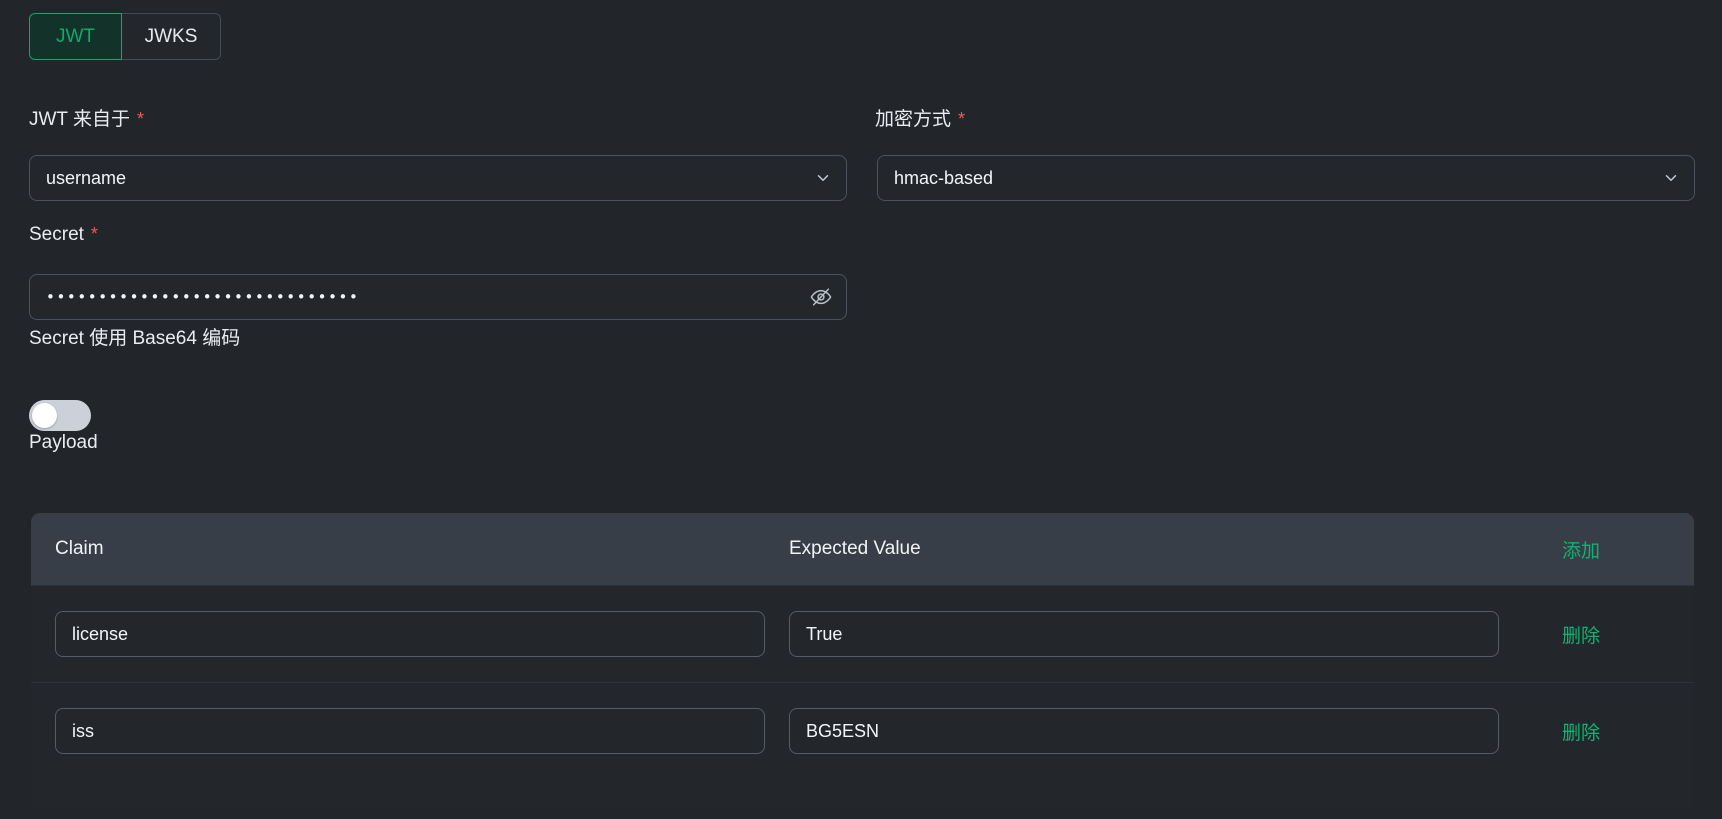 Image resolution: width=1722 pixels, height=819 pixels. Describe the element at coordinates (56, 234) in the screenshot. I see `secret-label-text: Secret` at that location.